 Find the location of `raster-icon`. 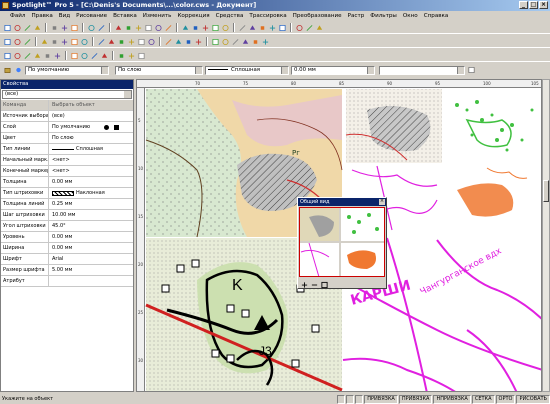

raster-icon is located at coordinates (282, 27).